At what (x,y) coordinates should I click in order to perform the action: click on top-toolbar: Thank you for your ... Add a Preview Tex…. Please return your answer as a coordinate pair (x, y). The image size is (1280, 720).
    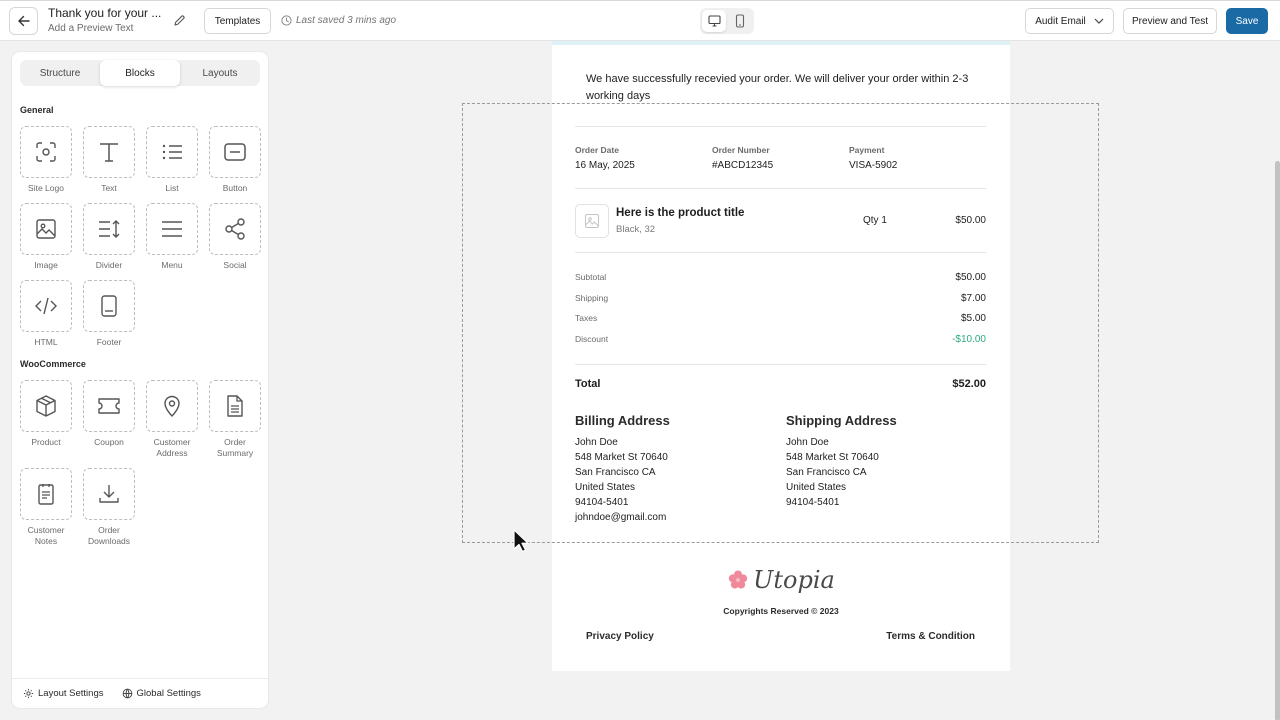
    Looking at the image, I should click on (640, 20).